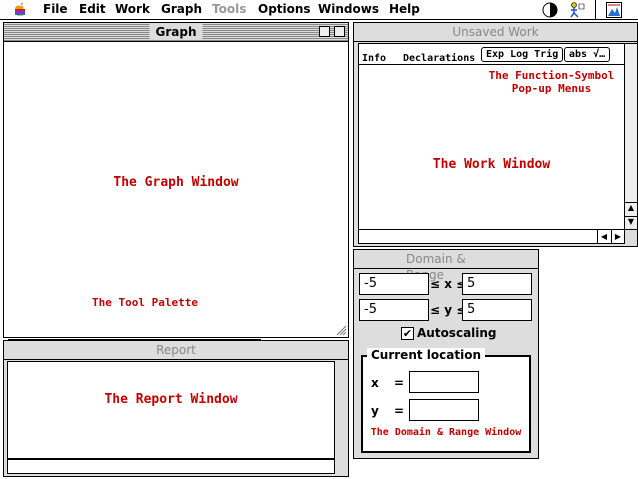  I want to click on menu-windows: Windows, so click(348, 9).